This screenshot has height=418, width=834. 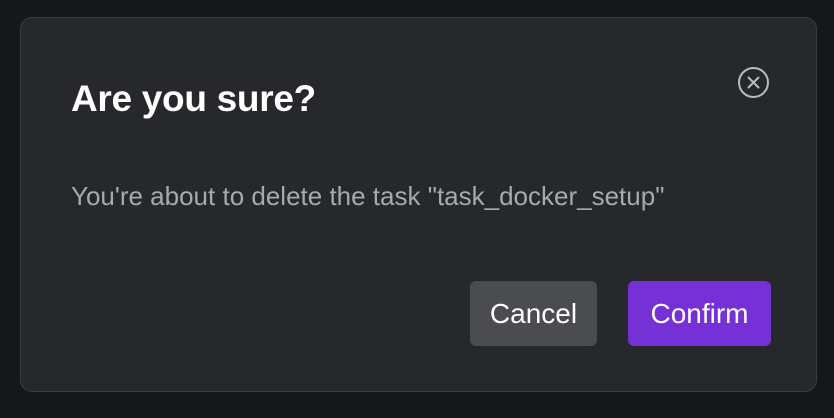 What do you see at coordinates (193, 98) in the screenshot?
I see `dialog-title: Are you sure?` at bounding box center [193, 98].